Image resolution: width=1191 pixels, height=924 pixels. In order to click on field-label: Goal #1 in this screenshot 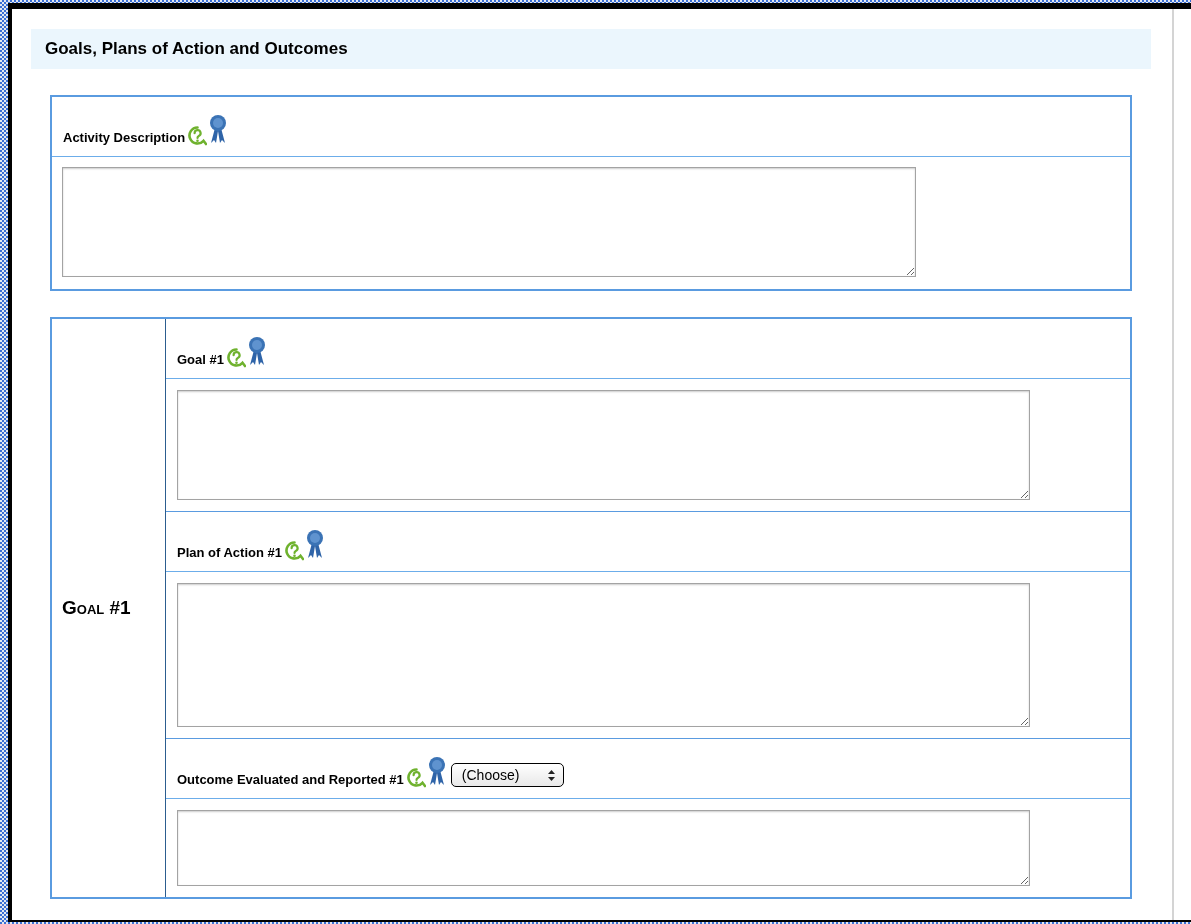, I will do `click(200, 359)`.